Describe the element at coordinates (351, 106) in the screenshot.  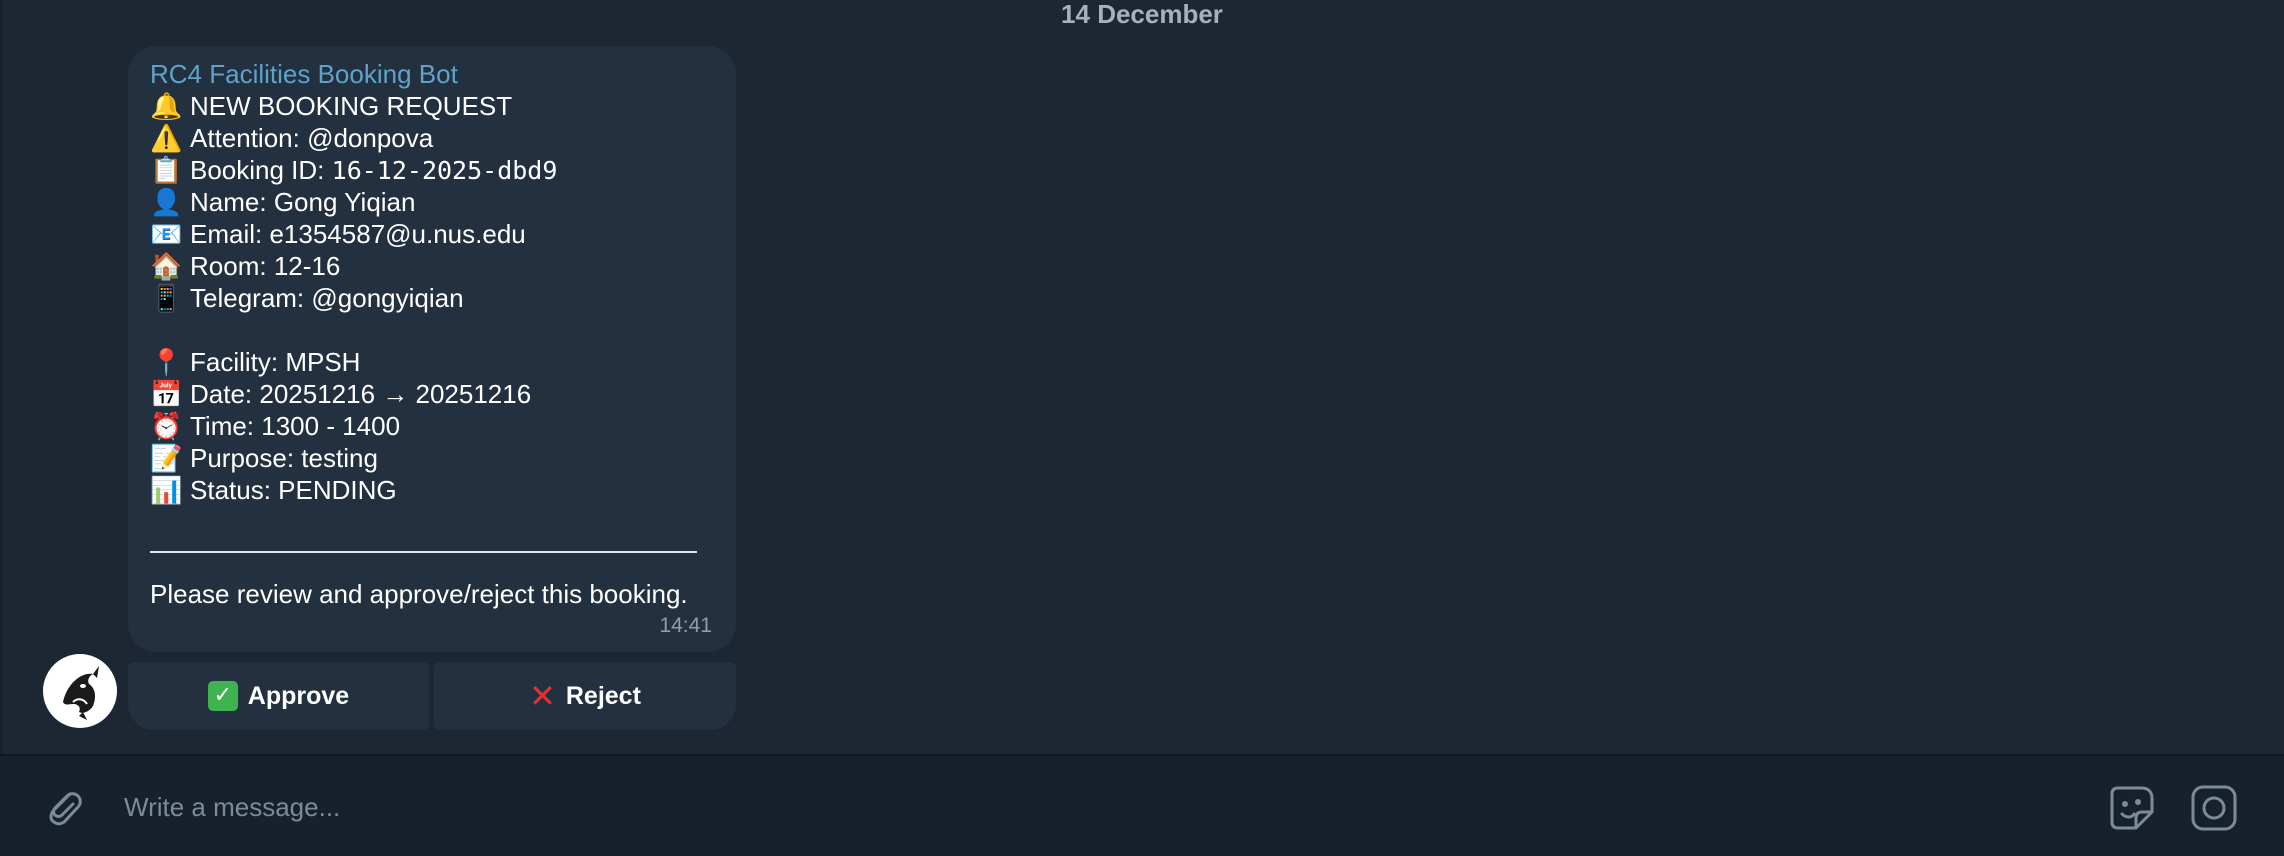
I see `title-text: NEW BOOKING REQUEST` at that location.